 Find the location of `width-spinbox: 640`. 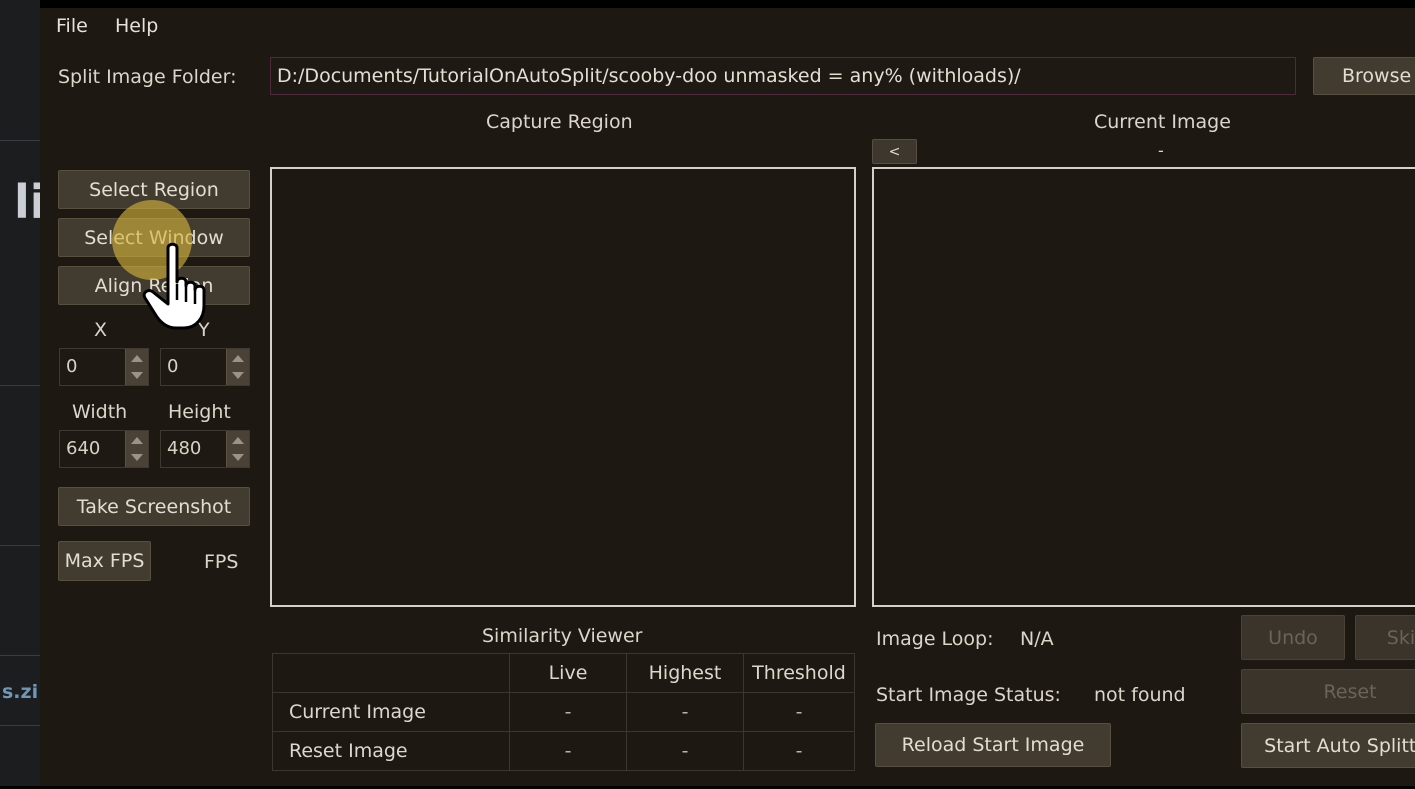

width-spinbox: 640 is located at coordinates (104, 449).